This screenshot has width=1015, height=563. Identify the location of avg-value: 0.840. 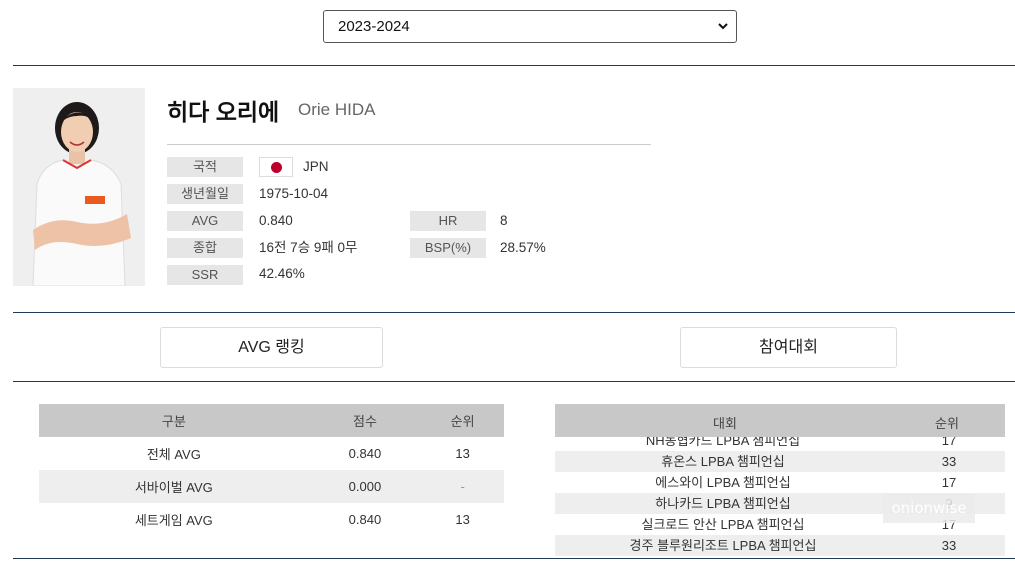
(276, 220).